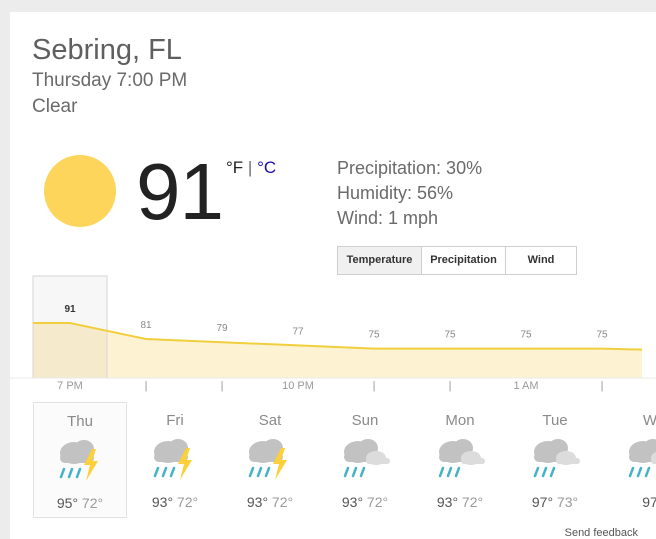 This screenshot has height=539, width=656. I want to click on day-name: Thu, so click(80, 421).